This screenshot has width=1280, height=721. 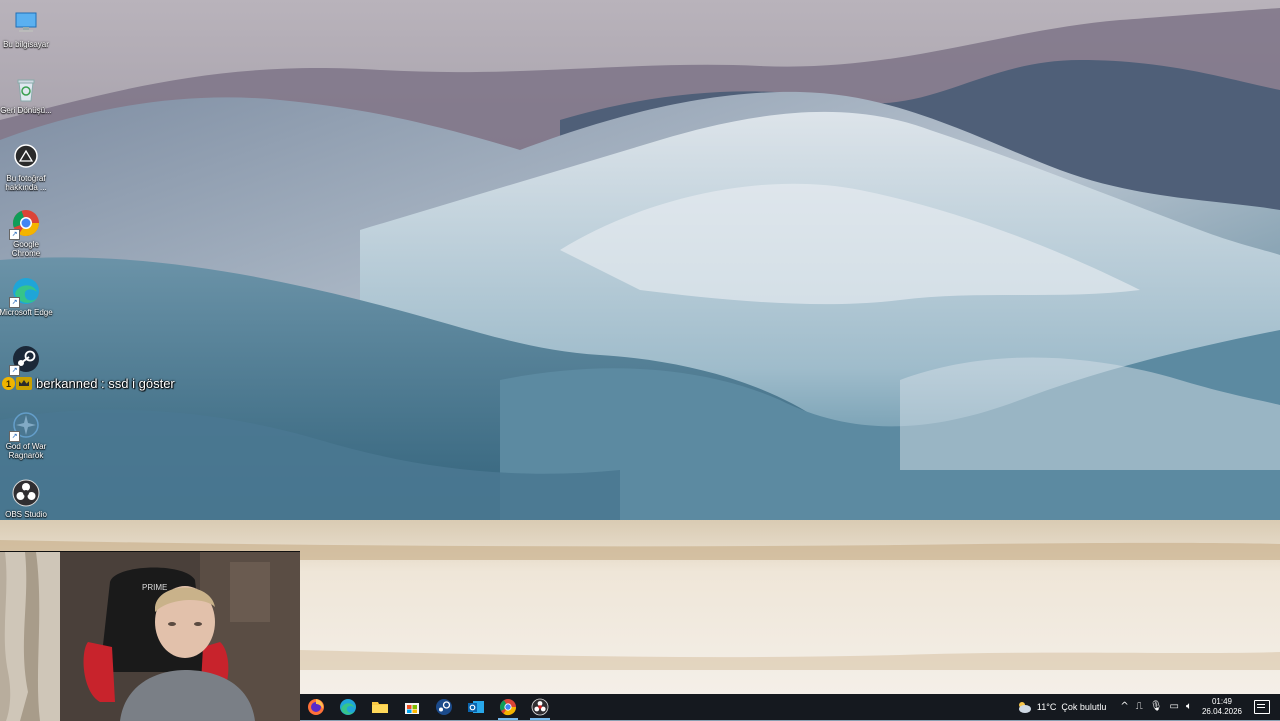 What do you see at coordinates (26, 23) in the screenshot?
I see `this-pc-icon` at bounding box center [26, 23].